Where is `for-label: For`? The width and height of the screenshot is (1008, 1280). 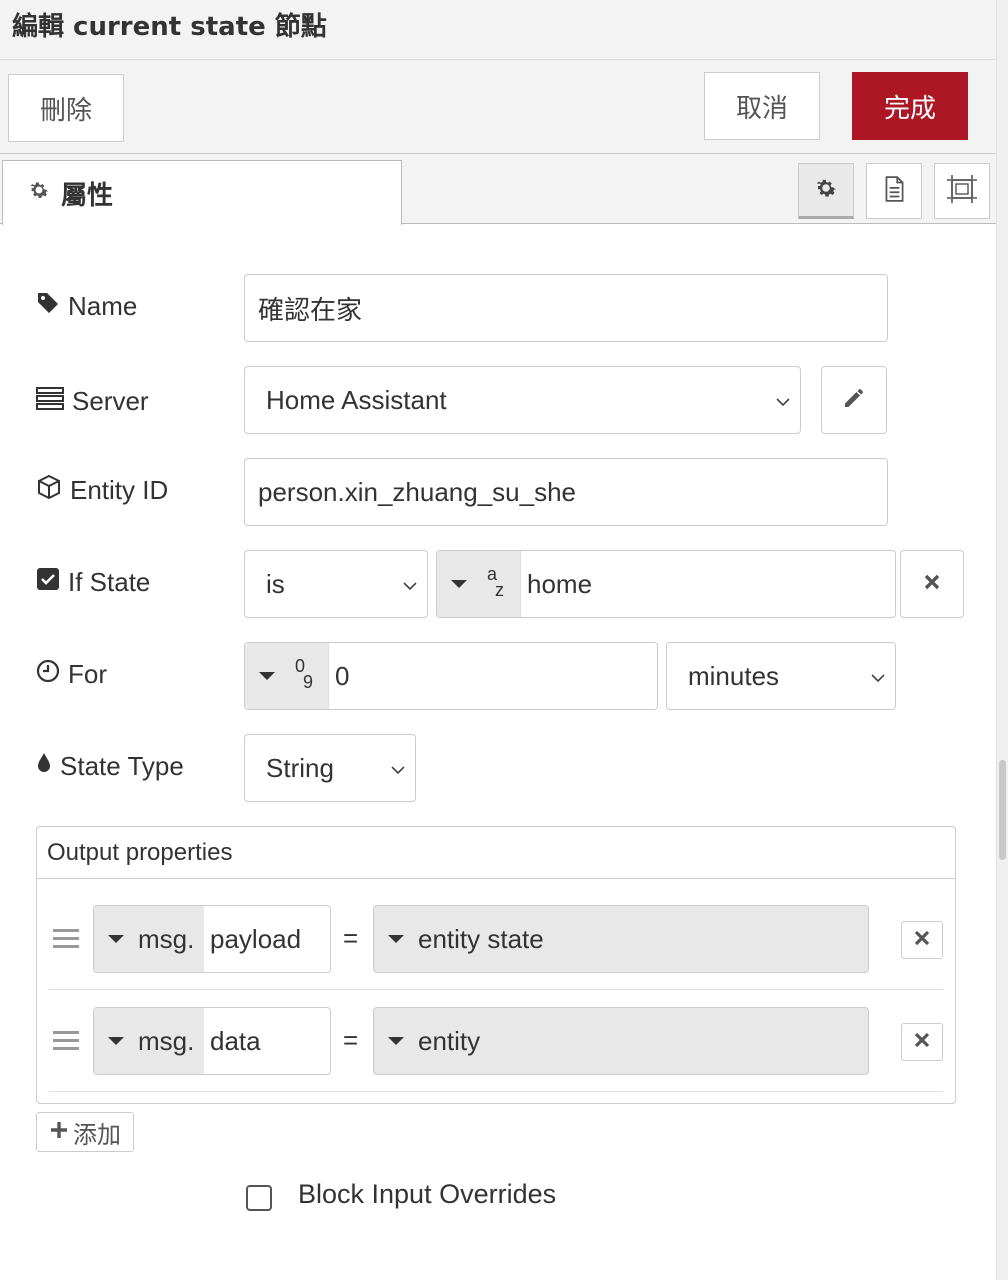 for-label: For is located at coordinates (71, 674).